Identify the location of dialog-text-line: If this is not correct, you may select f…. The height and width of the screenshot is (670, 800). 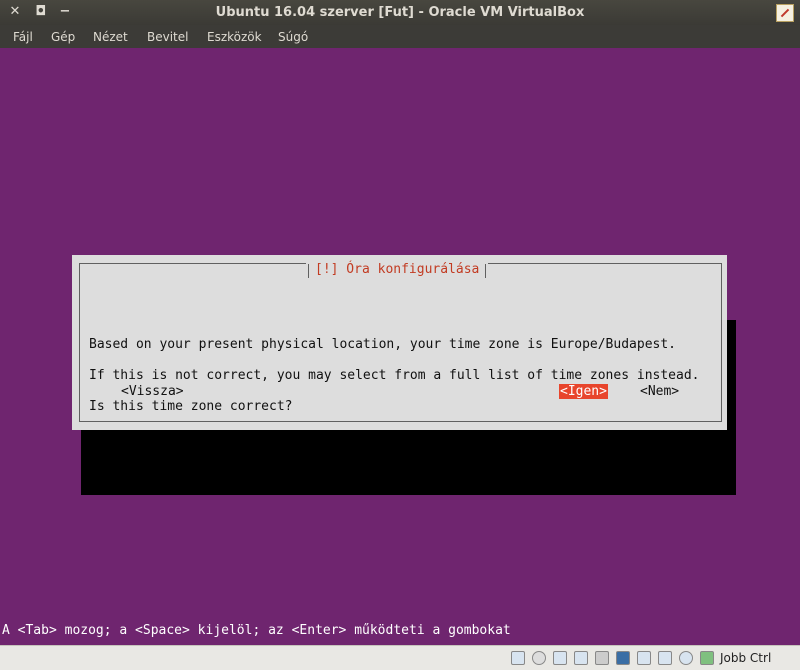
(394, 375).